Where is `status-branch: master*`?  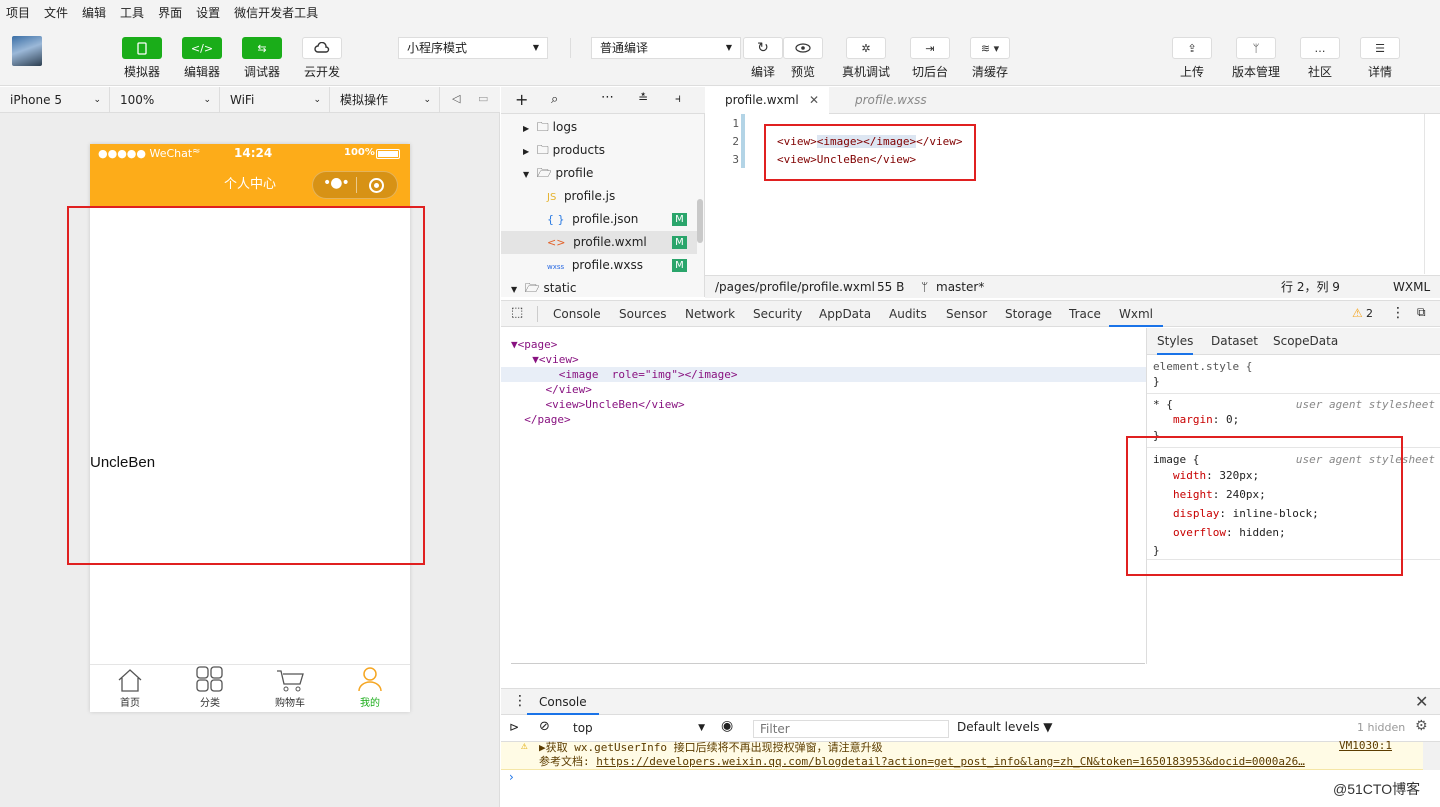 status-branch: master* is located at coordinates (960, 287).